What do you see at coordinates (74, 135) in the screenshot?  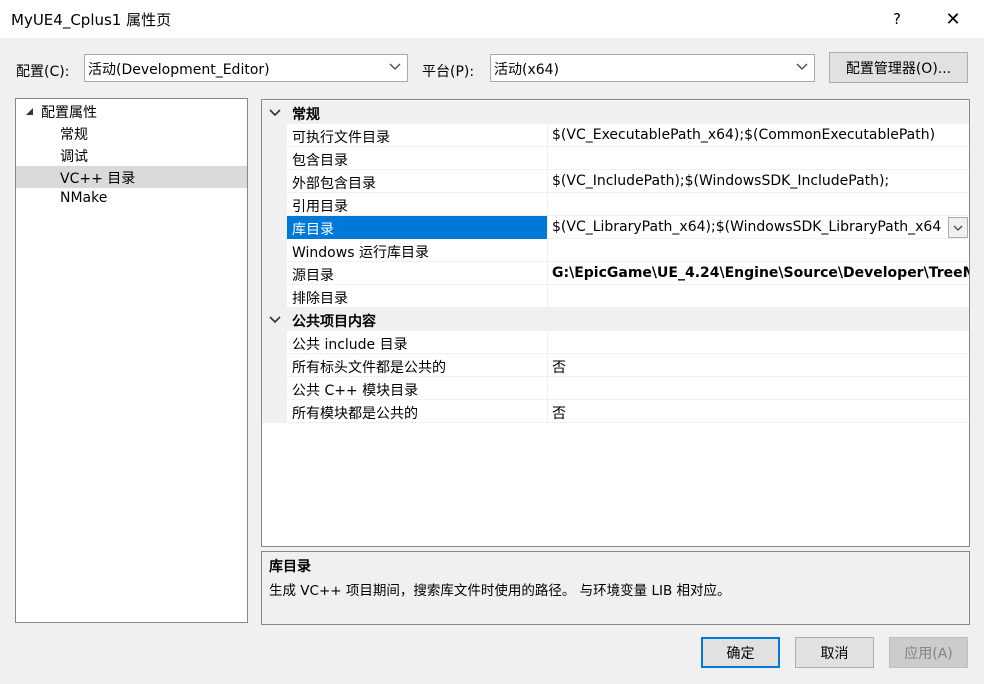 I see `tree-item-label: 常规` at bounding box center [74, 135].